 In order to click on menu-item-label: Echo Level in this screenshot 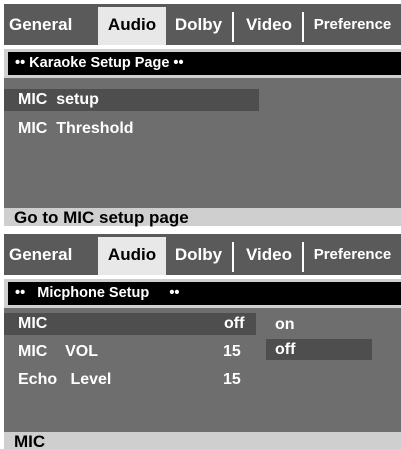, I will do `click(65, 379)`.